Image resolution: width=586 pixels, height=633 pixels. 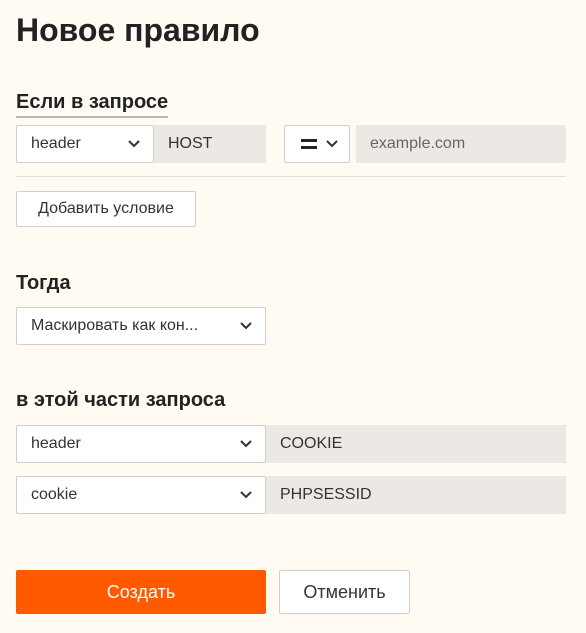 I want to click on target-name-field: COOKIE, so click(x=416, y=444).